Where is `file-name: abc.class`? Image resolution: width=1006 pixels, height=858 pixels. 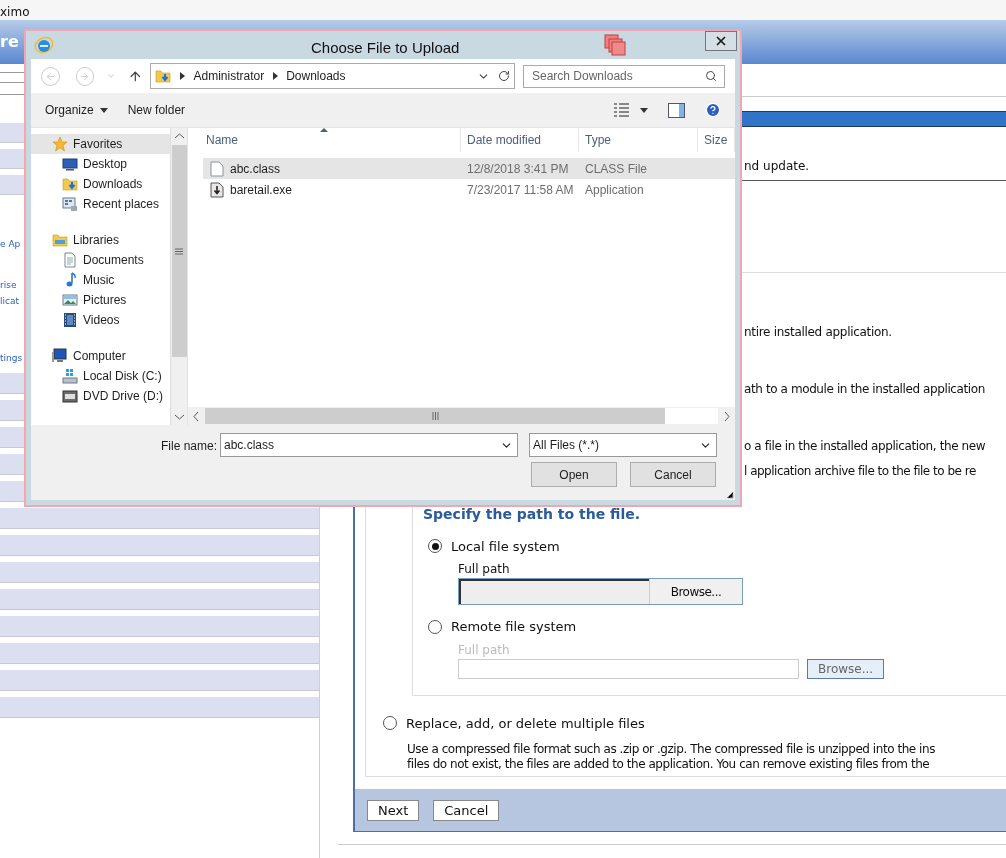
file-name: abc.class is located at coordinates (255, 169).